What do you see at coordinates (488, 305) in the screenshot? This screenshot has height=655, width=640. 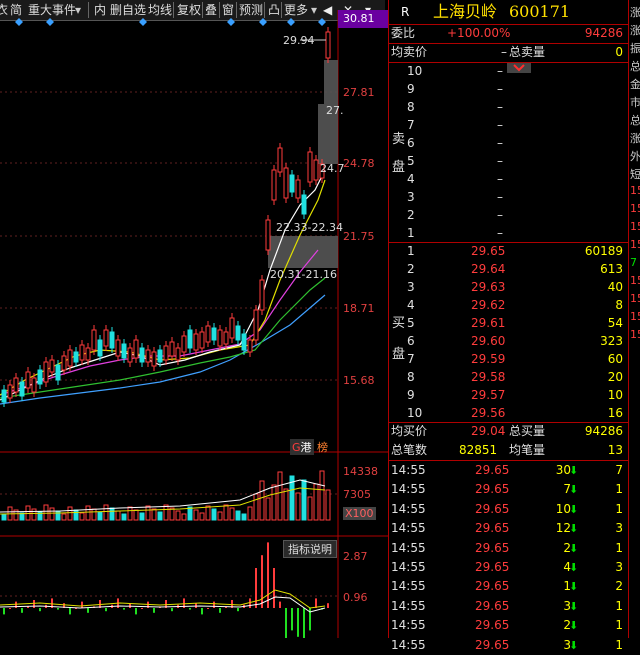 I see `level-price: 29.62` at bounding box center [488, 305].